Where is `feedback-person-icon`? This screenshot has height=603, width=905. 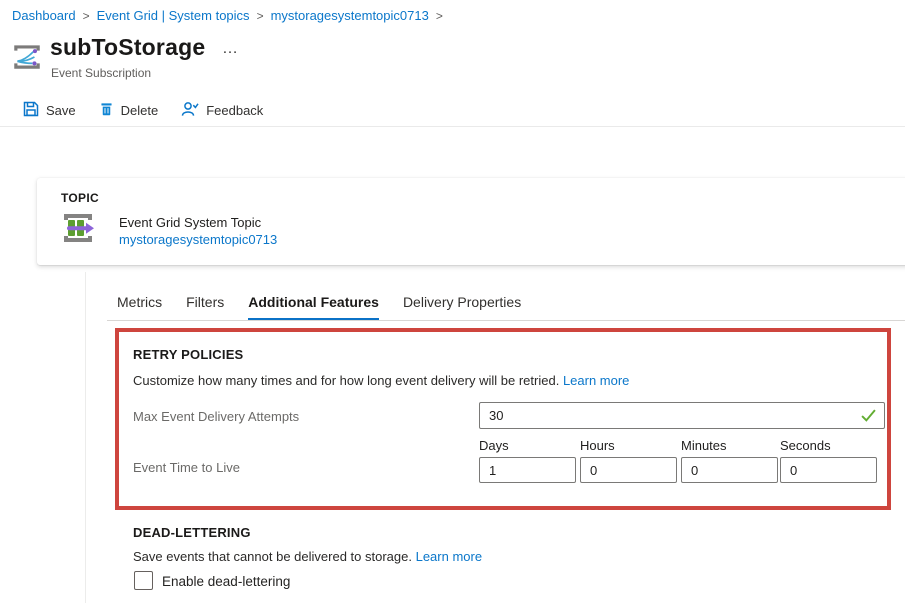
feedback-person-icon is located at coordinates (190, 110).